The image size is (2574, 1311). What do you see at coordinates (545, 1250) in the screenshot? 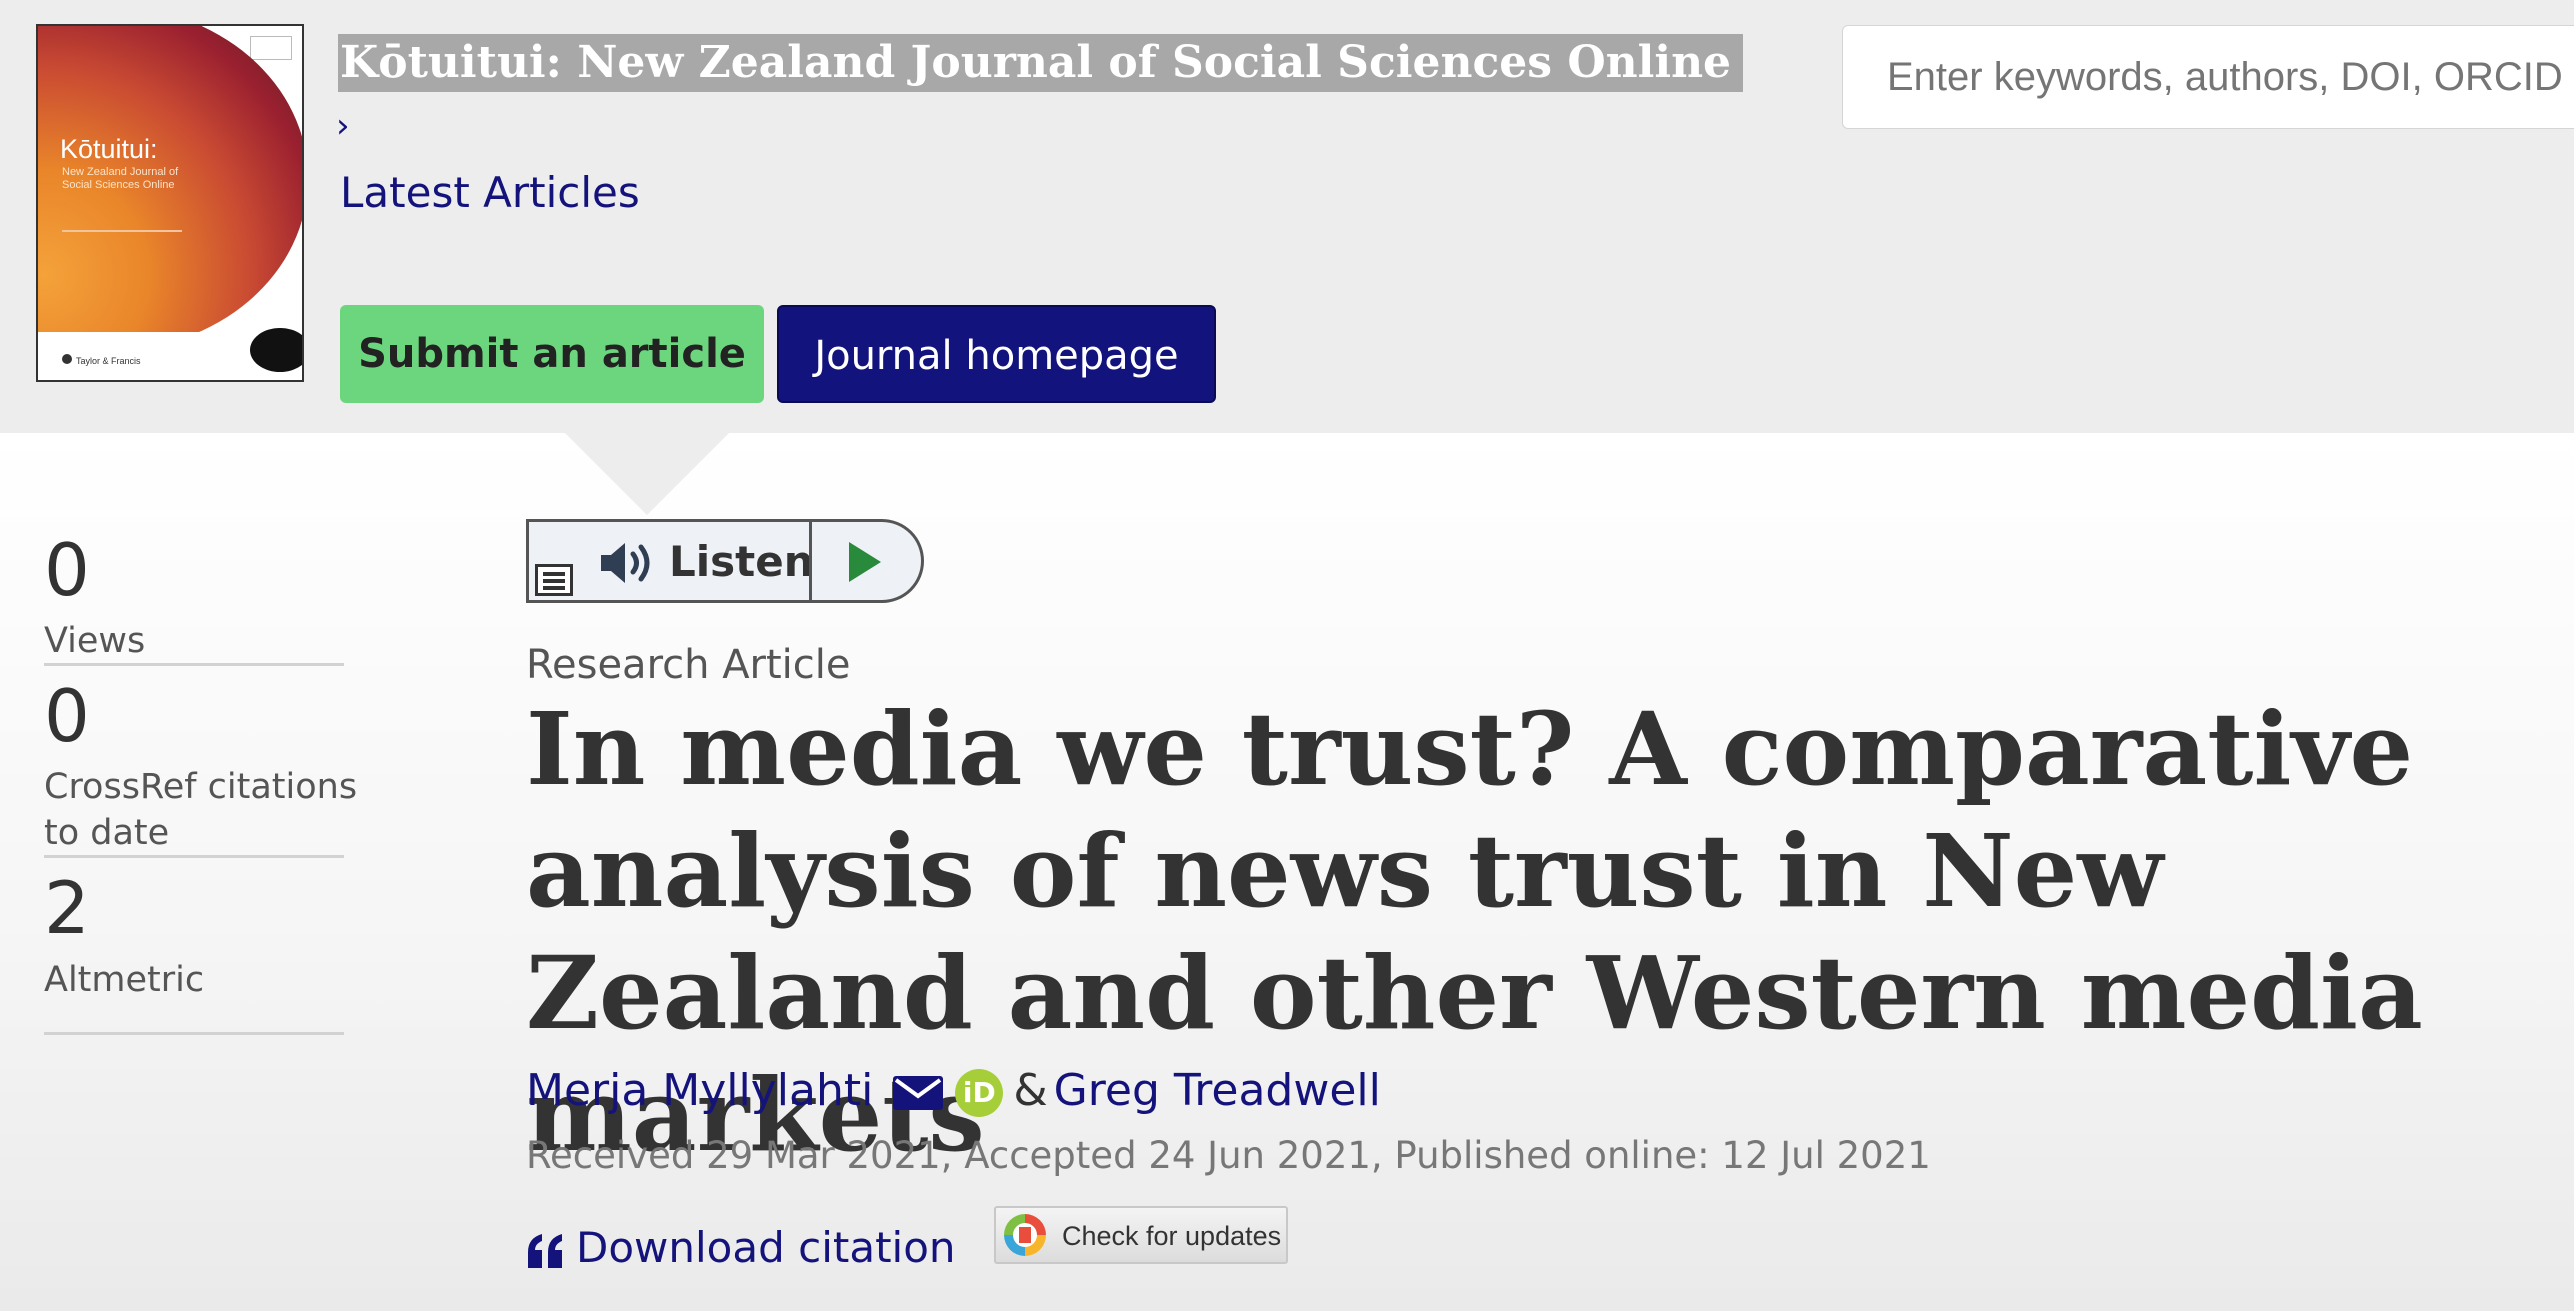
I see `quote-icon` at bounding box center [545, 1250].